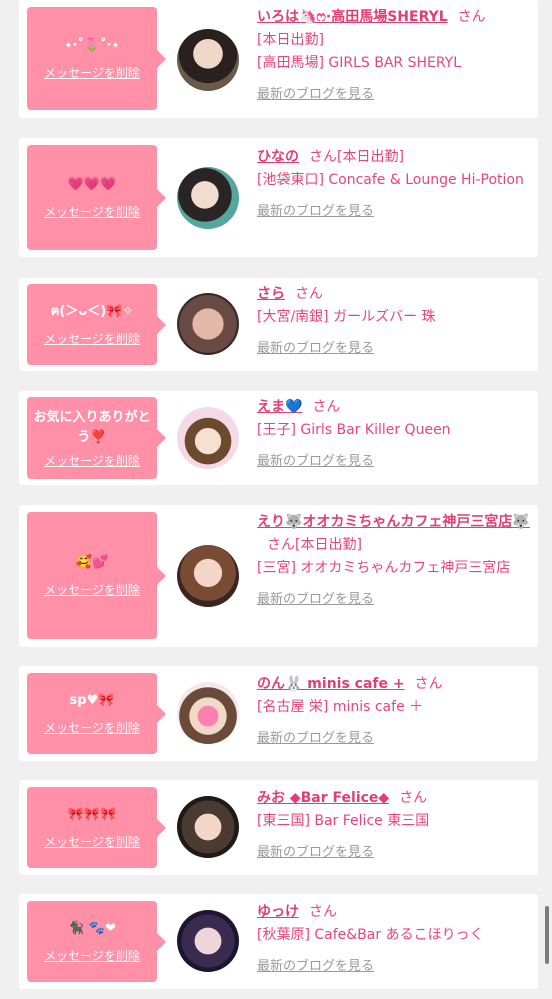 The image size is (552, 999). What do you see at coordinates (340, 707) in the screenshot?
I see `shop-name: [名古屋 栄] minis cafe ＋` at bounding box center [340, 707].